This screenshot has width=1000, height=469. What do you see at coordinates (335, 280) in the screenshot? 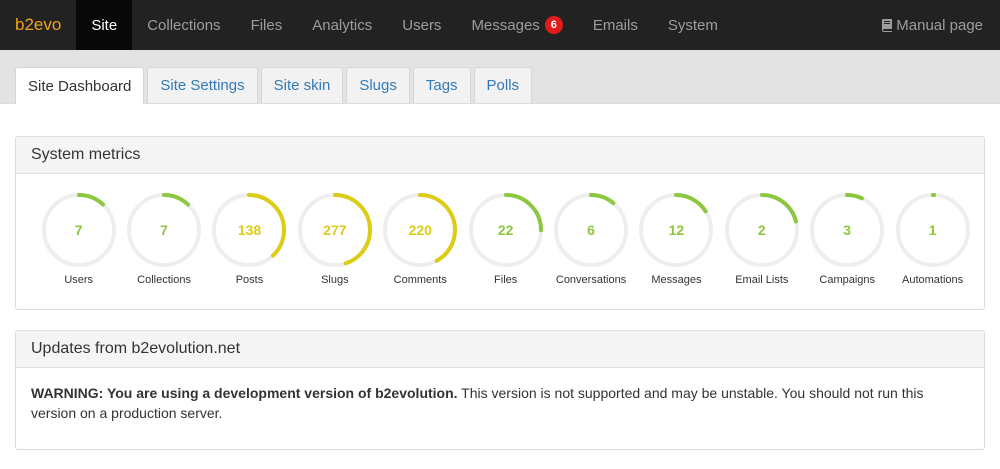
I see `metric-label: Slugs` at bounding box center [335, 280].